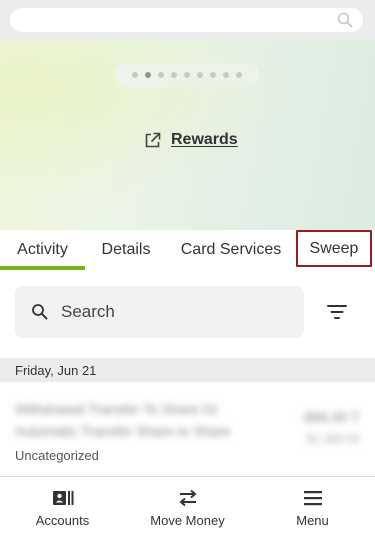  I want to click on nav-move-money: Move Money, so click(187, 506).